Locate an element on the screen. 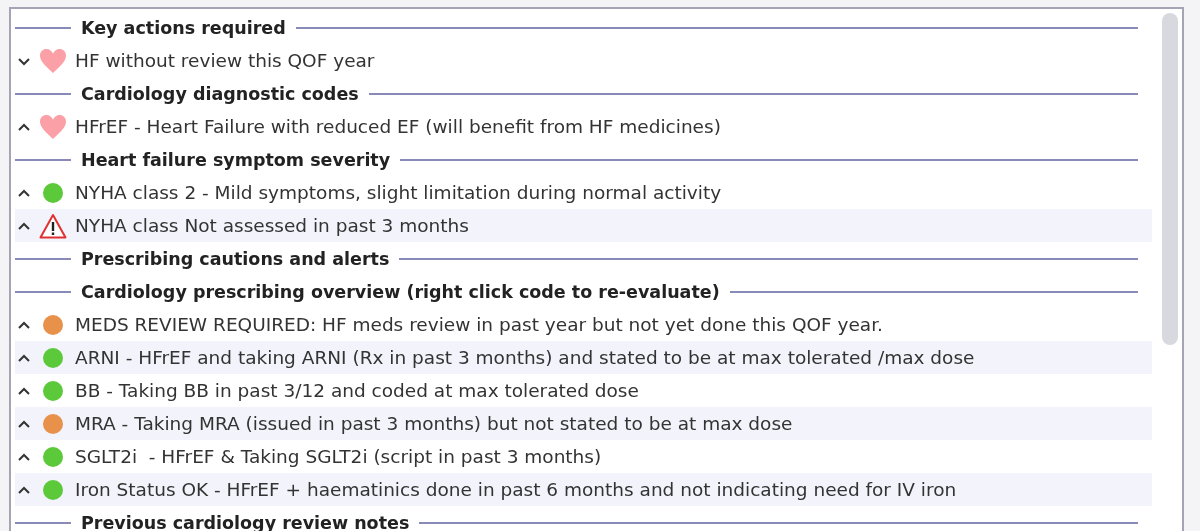 Image resolution: width=1200 pixels, height=531 pixels. item-text: HF without review this QOF year is located at coordinates (225, 60).